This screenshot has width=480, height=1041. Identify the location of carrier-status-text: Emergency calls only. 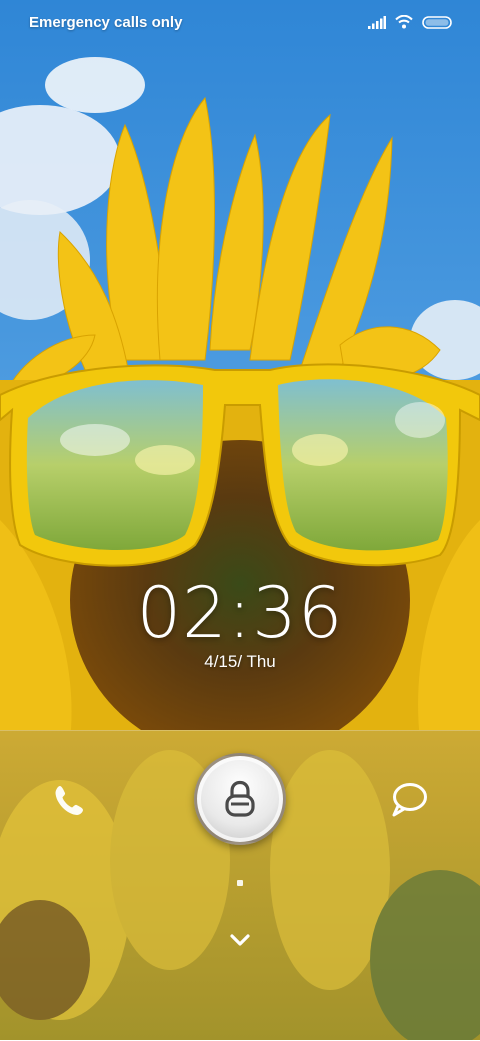
(106, 22).